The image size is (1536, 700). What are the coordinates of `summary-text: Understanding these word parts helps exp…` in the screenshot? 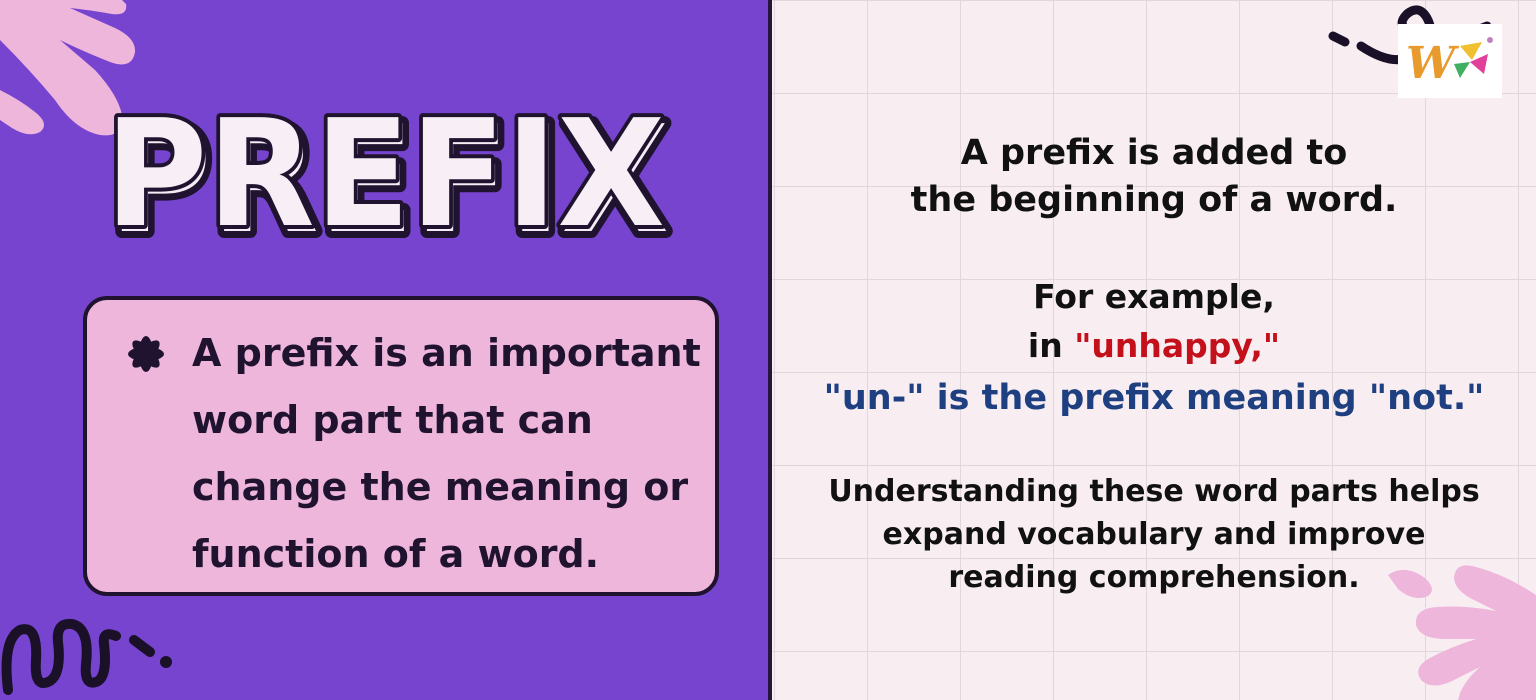 It's located at (1154, 534).